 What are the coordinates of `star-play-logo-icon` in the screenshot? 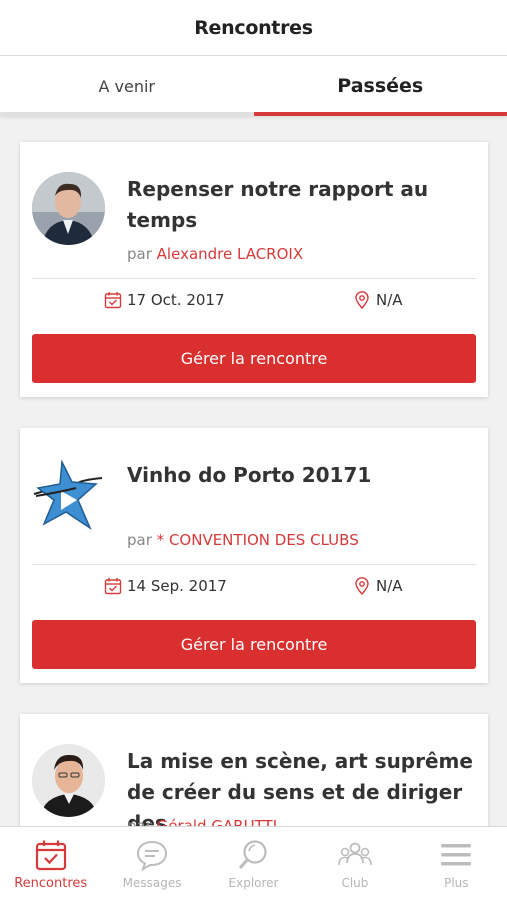 It's located at (68, 495).